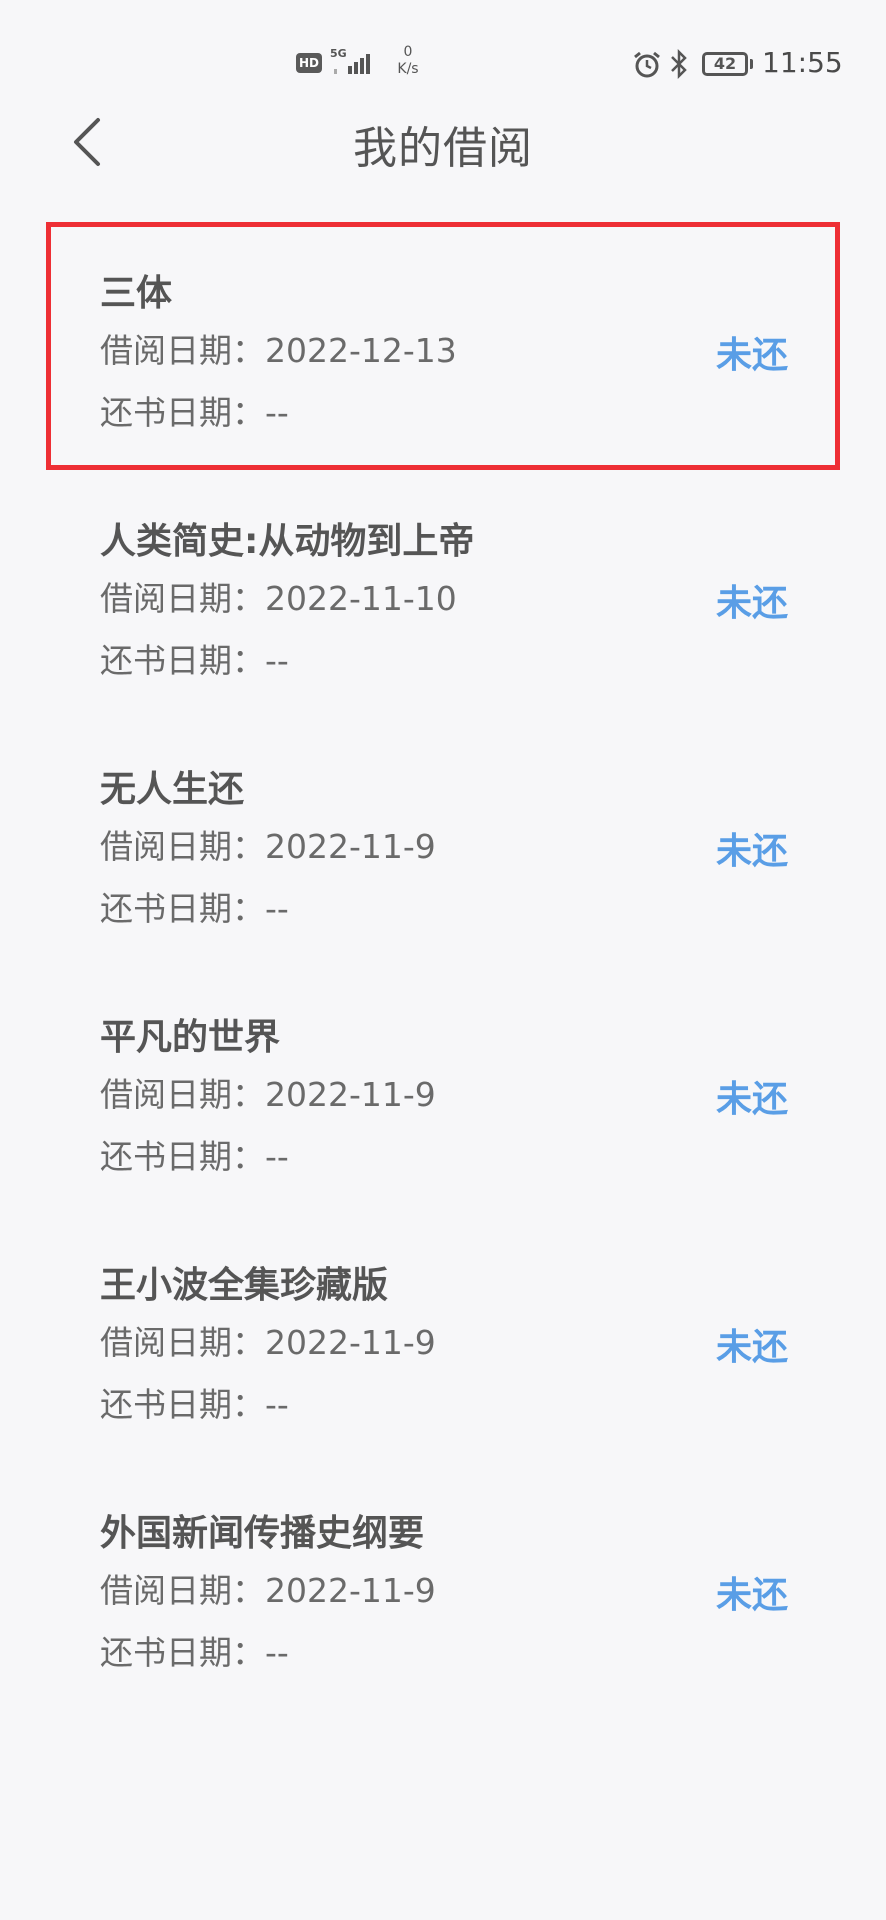 This screenshot has width=886, height=1920. I want to click on signal-icon, so click(352, 64).